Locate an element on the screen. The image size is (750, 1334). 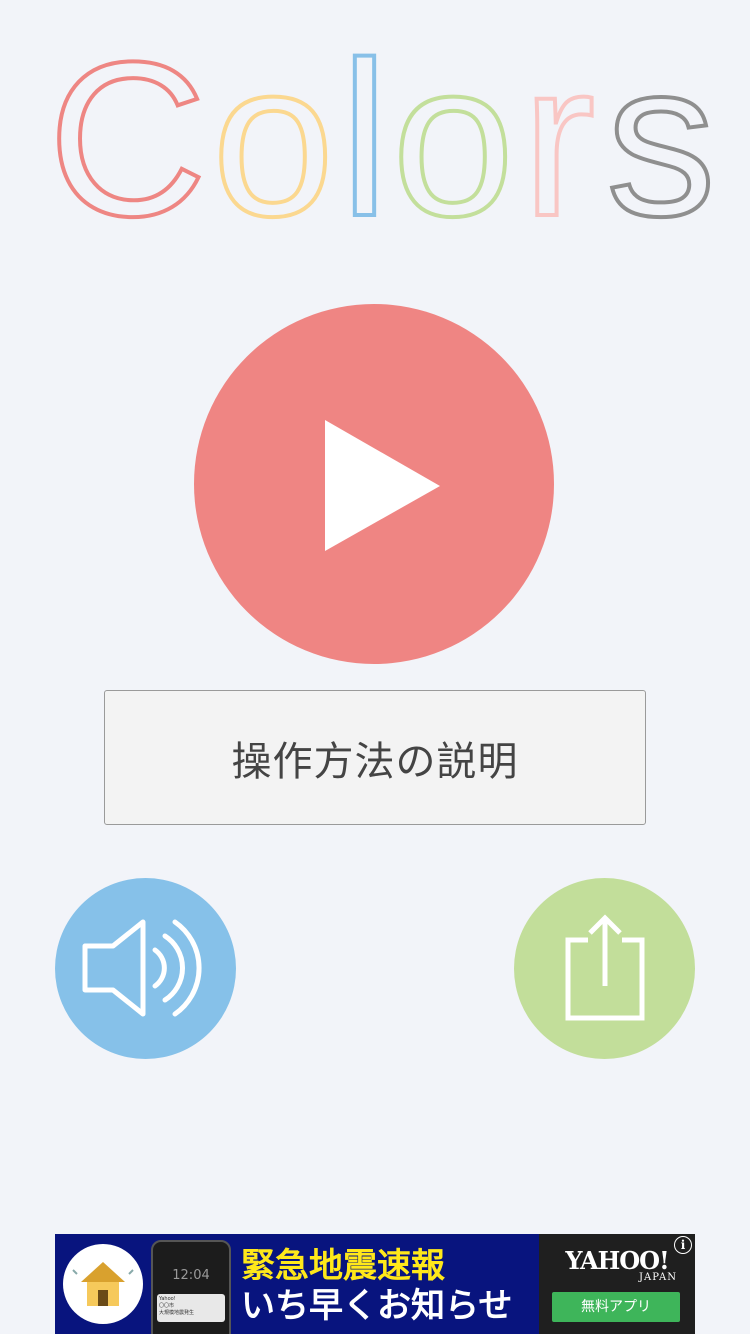
howto-button: 操作方法の説明 is located at coordinates (375, 757).